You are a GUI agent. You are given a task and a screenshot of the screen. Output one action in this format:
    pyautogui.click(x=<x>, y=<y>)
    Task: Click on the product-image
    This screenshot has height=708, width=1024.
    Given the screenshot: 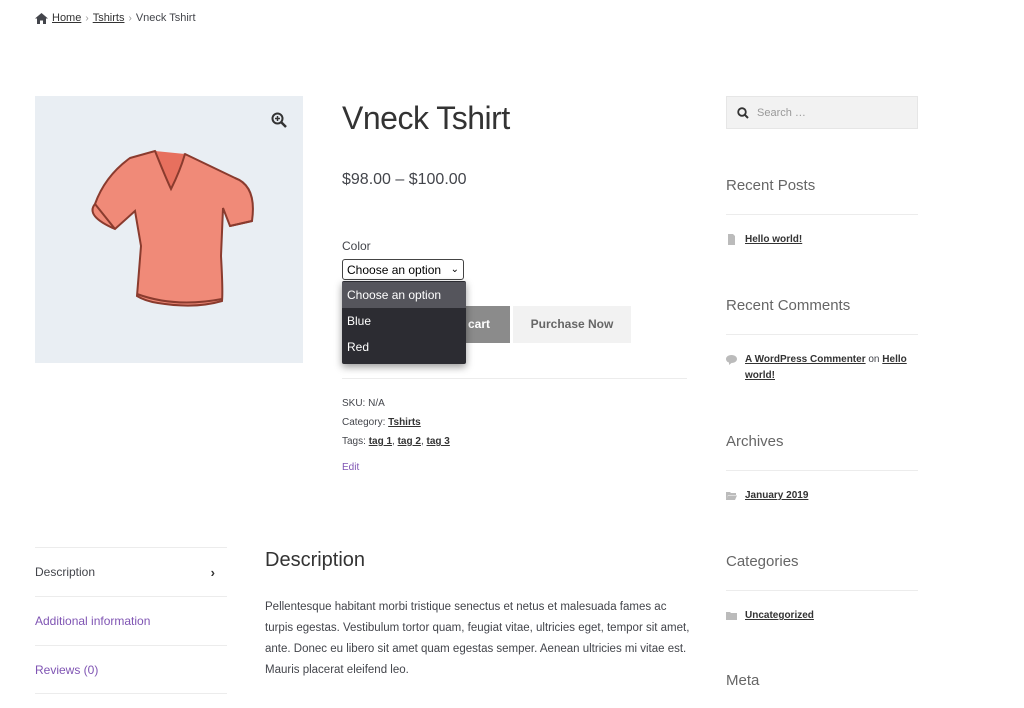 What is the action you would take?
    pyautogui.click(x=169, y=229)
    